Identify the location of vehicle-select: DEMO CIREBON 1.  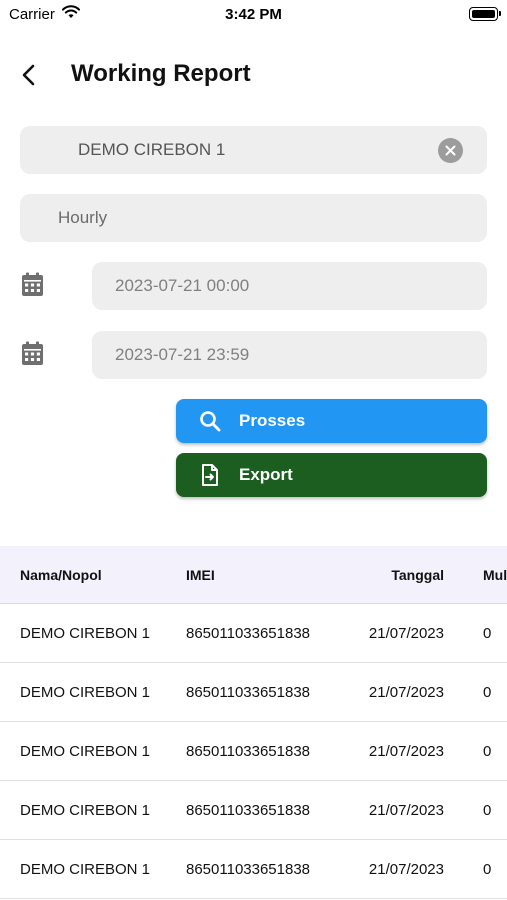
(253, 150).